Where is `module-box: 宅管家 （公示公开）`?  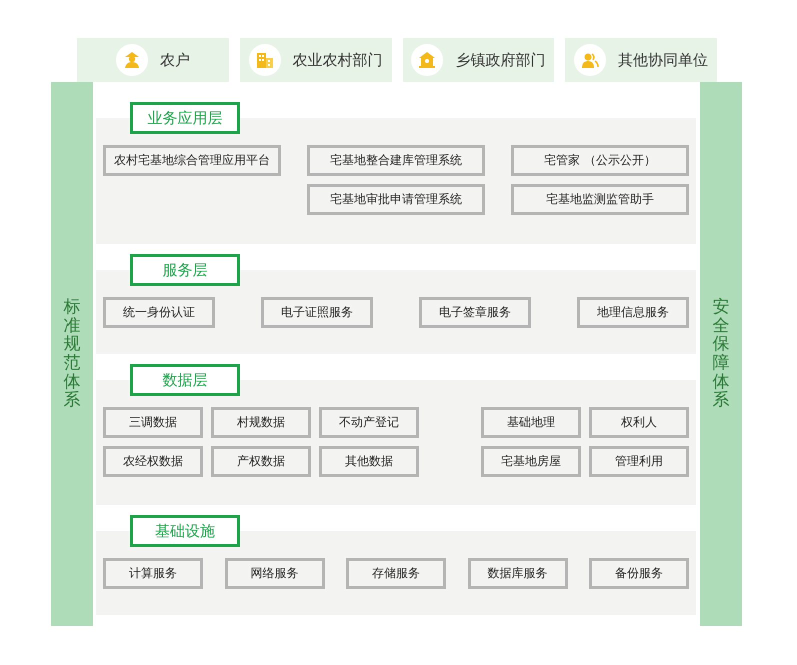 module-box: 宅管家 （公示公开） is located at coordinates (600, 160).